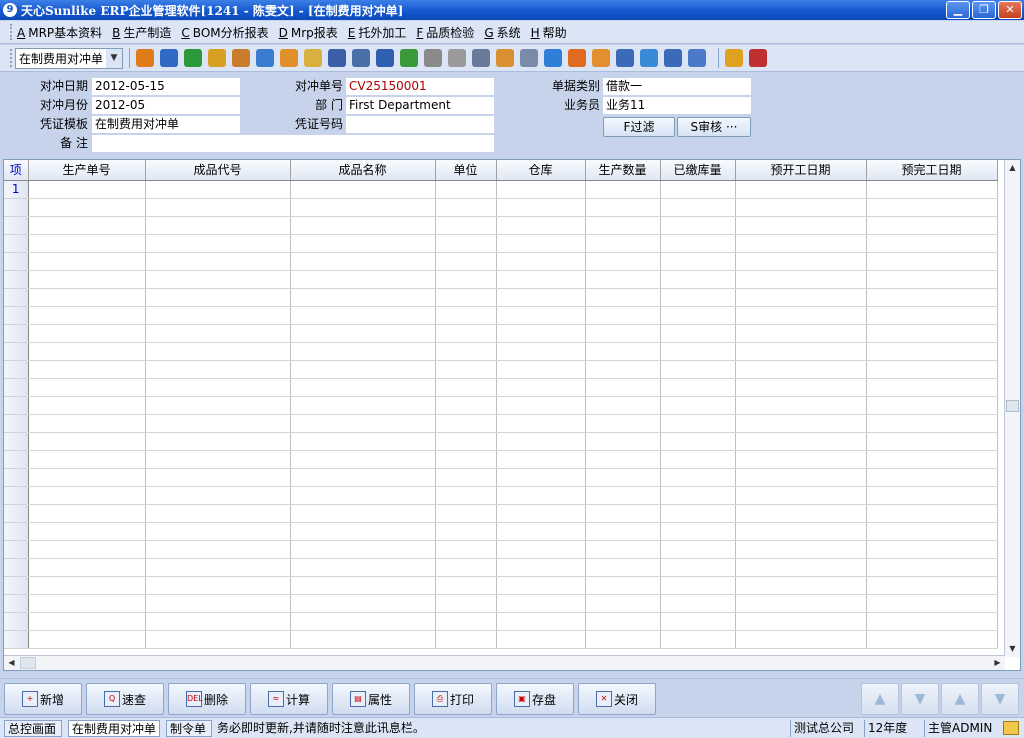 The width and height of the screenshot is (1024, 738). What do you see at coordinates (466, 170) in the screenshot?
I see `column-header-unit: 单位` at bounding box center [466, 170].